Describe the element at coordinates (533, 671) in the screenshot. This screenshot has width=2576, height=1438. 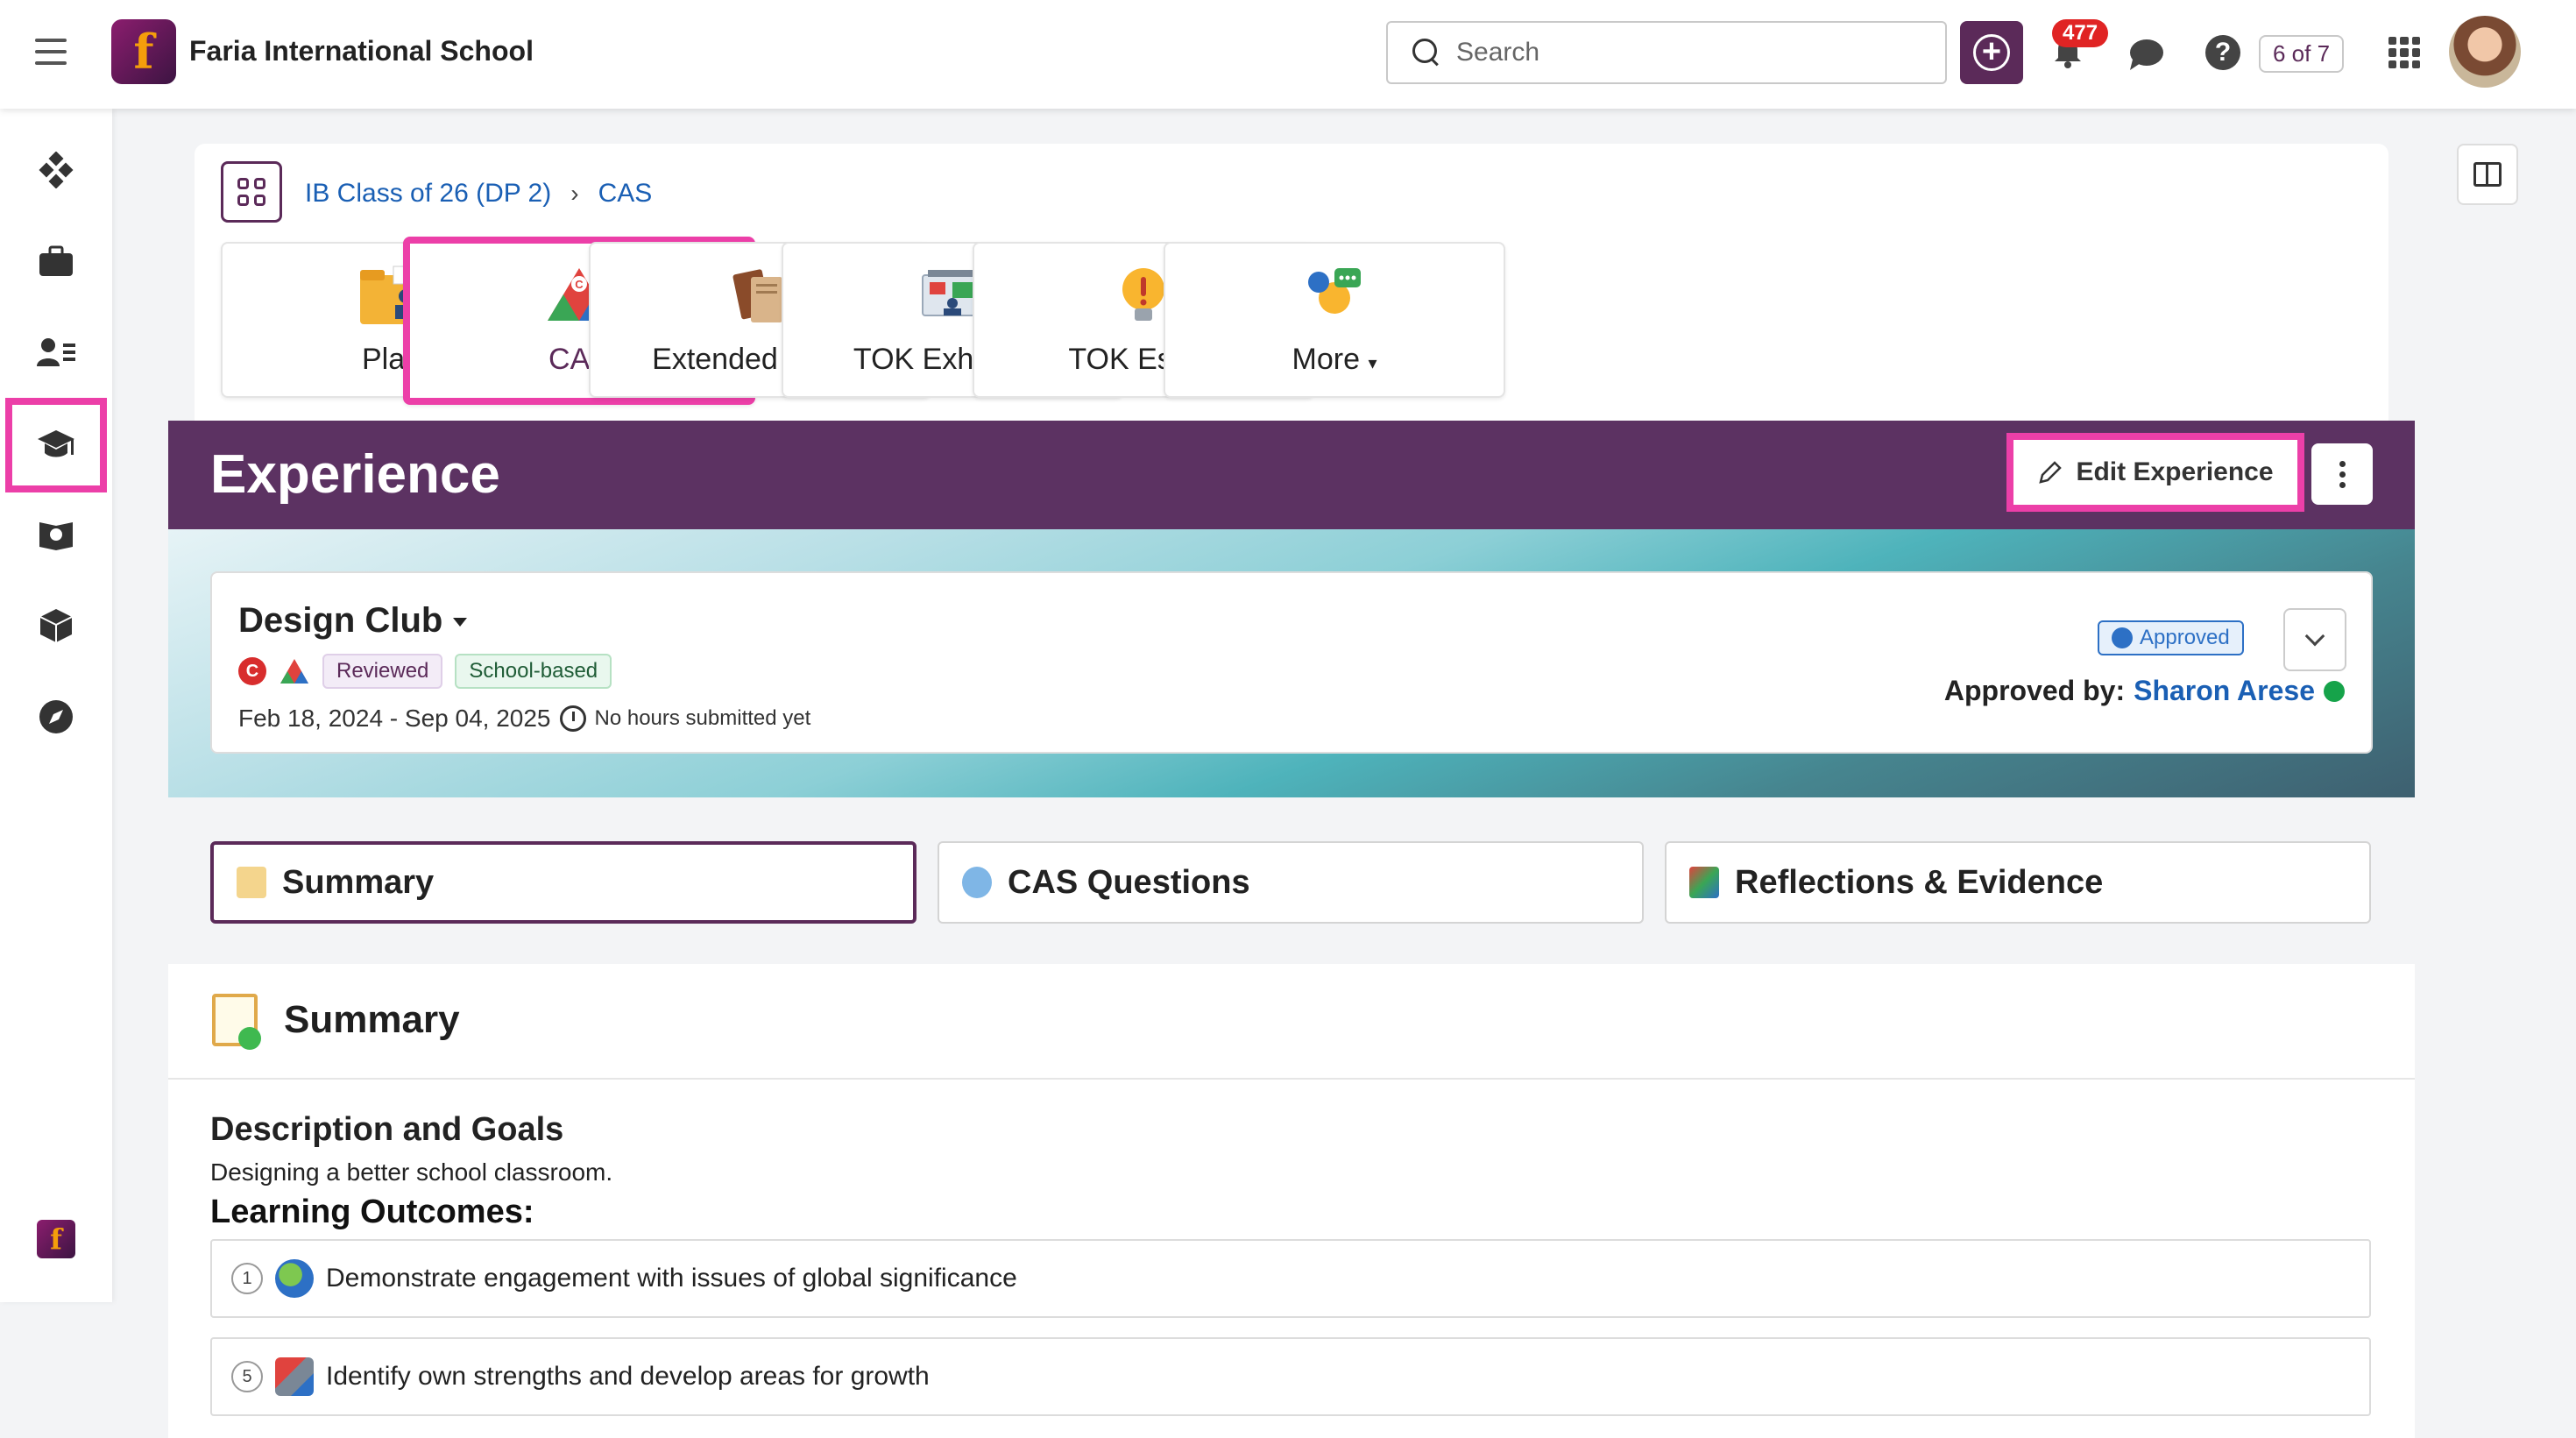
I see `school-based-tag: School-based` at that location.